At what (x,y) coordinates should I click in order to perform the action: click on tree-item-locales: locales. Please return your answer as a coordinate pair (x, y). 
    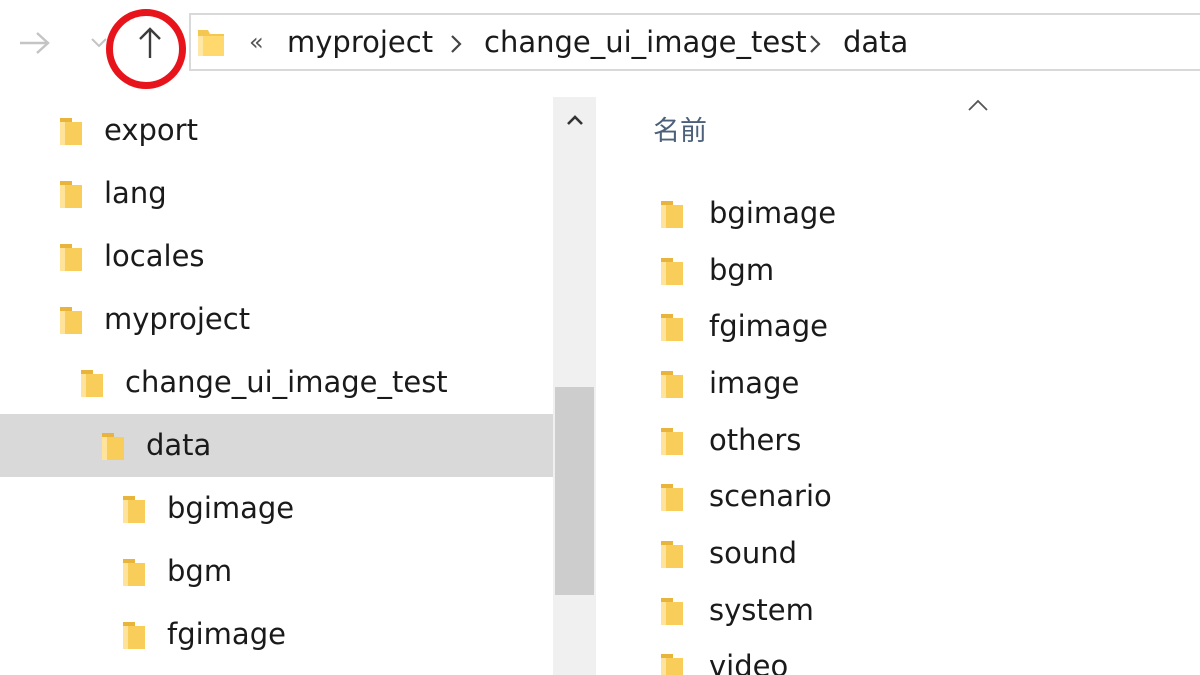
    Looking at the image, I should click on (276, 256).